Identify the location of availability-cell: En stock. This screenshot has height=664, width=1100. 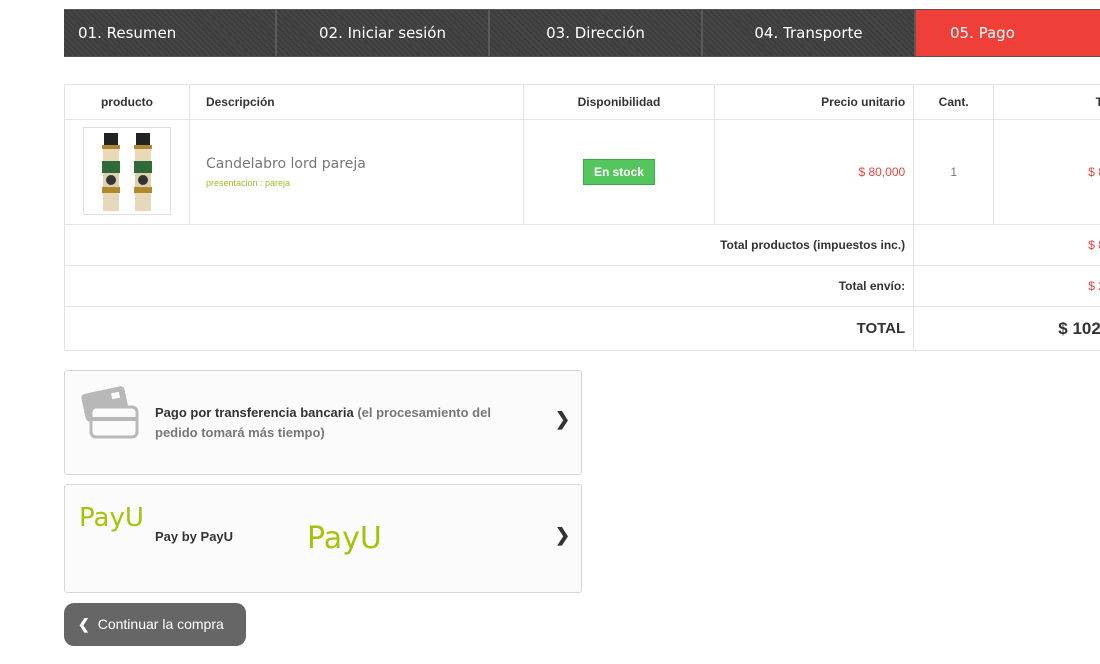
(619, 172).